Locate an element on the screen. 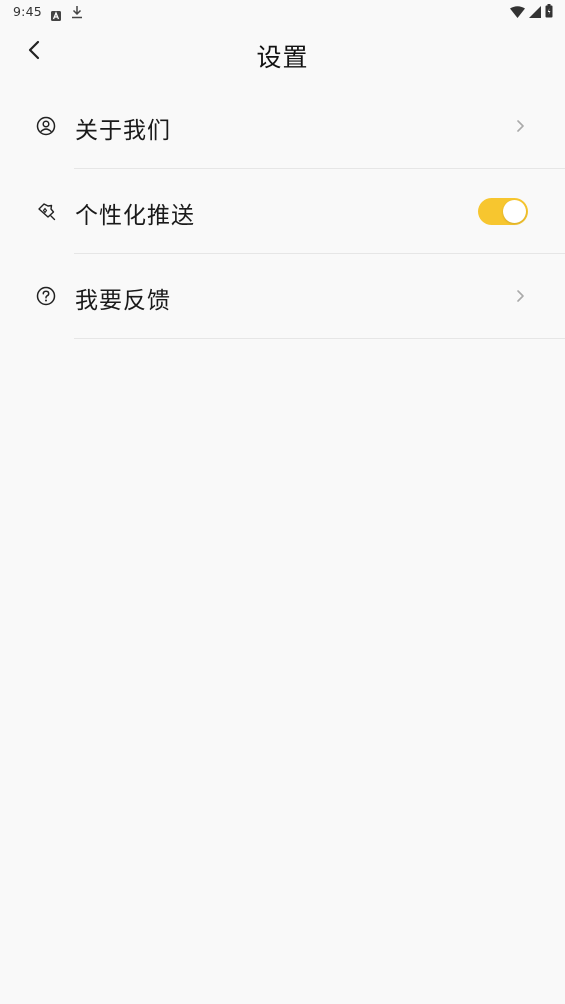  signal-icon is located at coordinates (535, 12).